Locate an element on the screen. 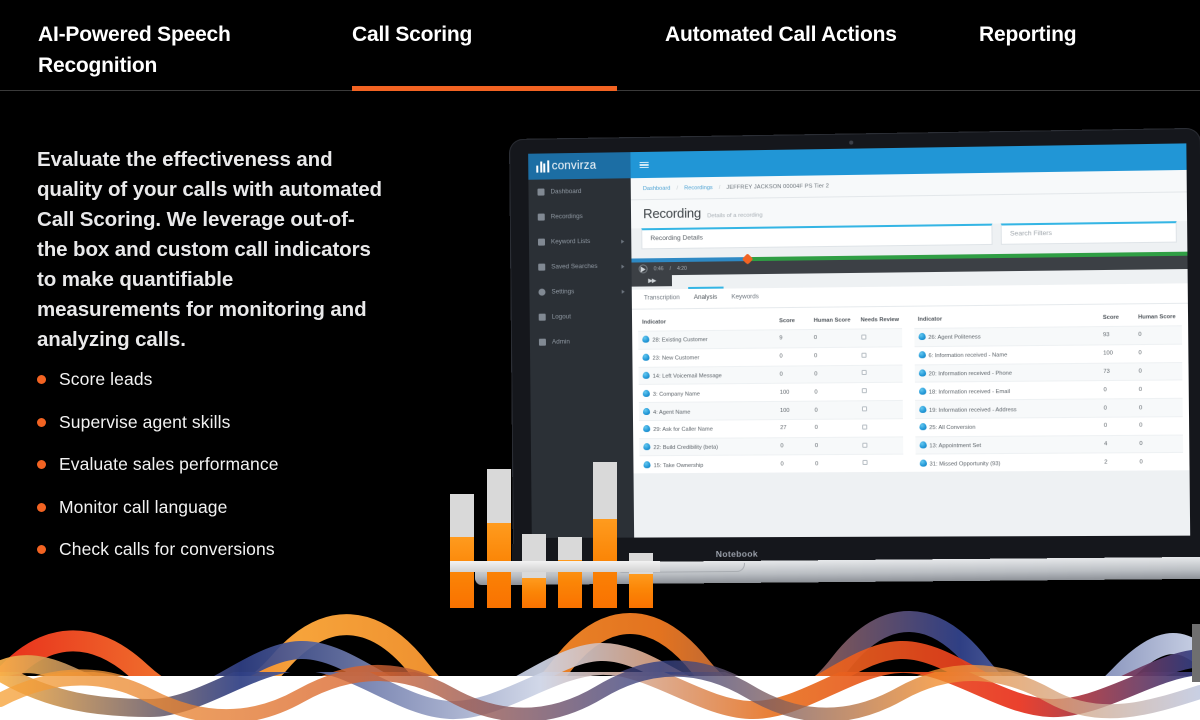 Image resolution: width=1200 pixels, height=720 pixels. audio-player: 0:46 / 4:20 ▶▶ is located at coordinates (909, 269).